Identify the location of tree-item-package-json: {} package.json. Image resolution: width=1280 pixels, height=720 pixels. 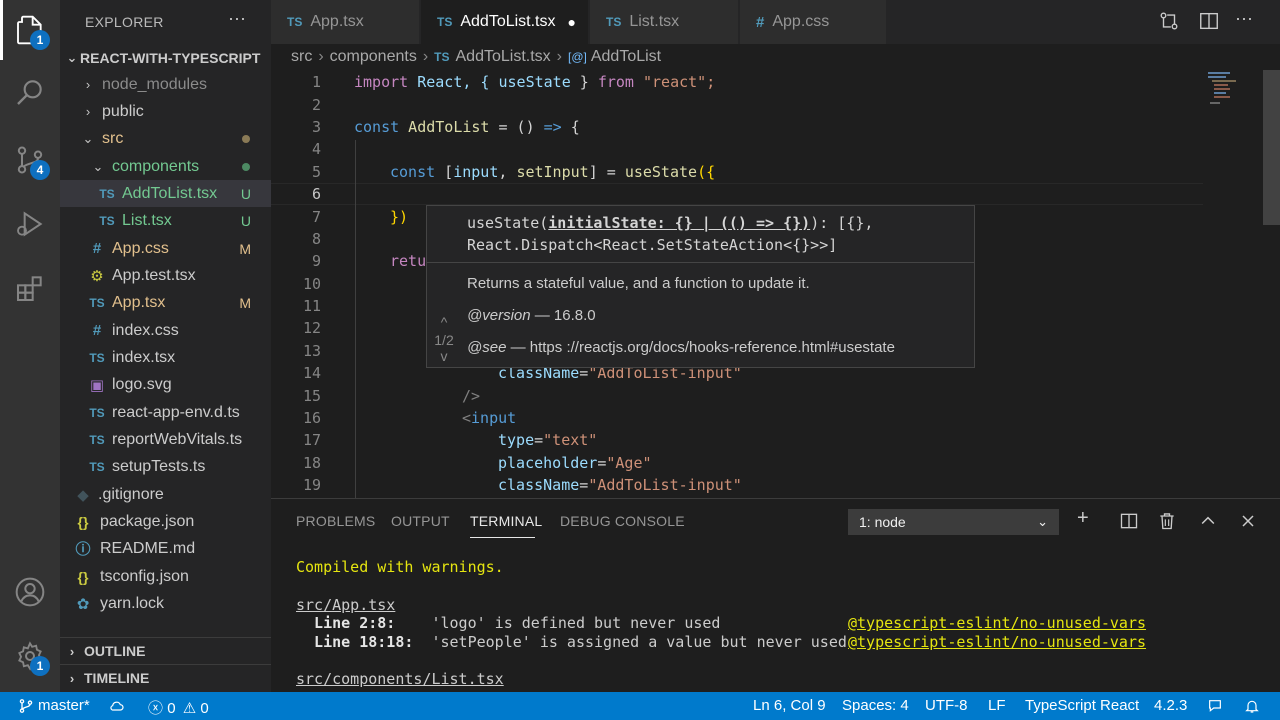
(165, 521).